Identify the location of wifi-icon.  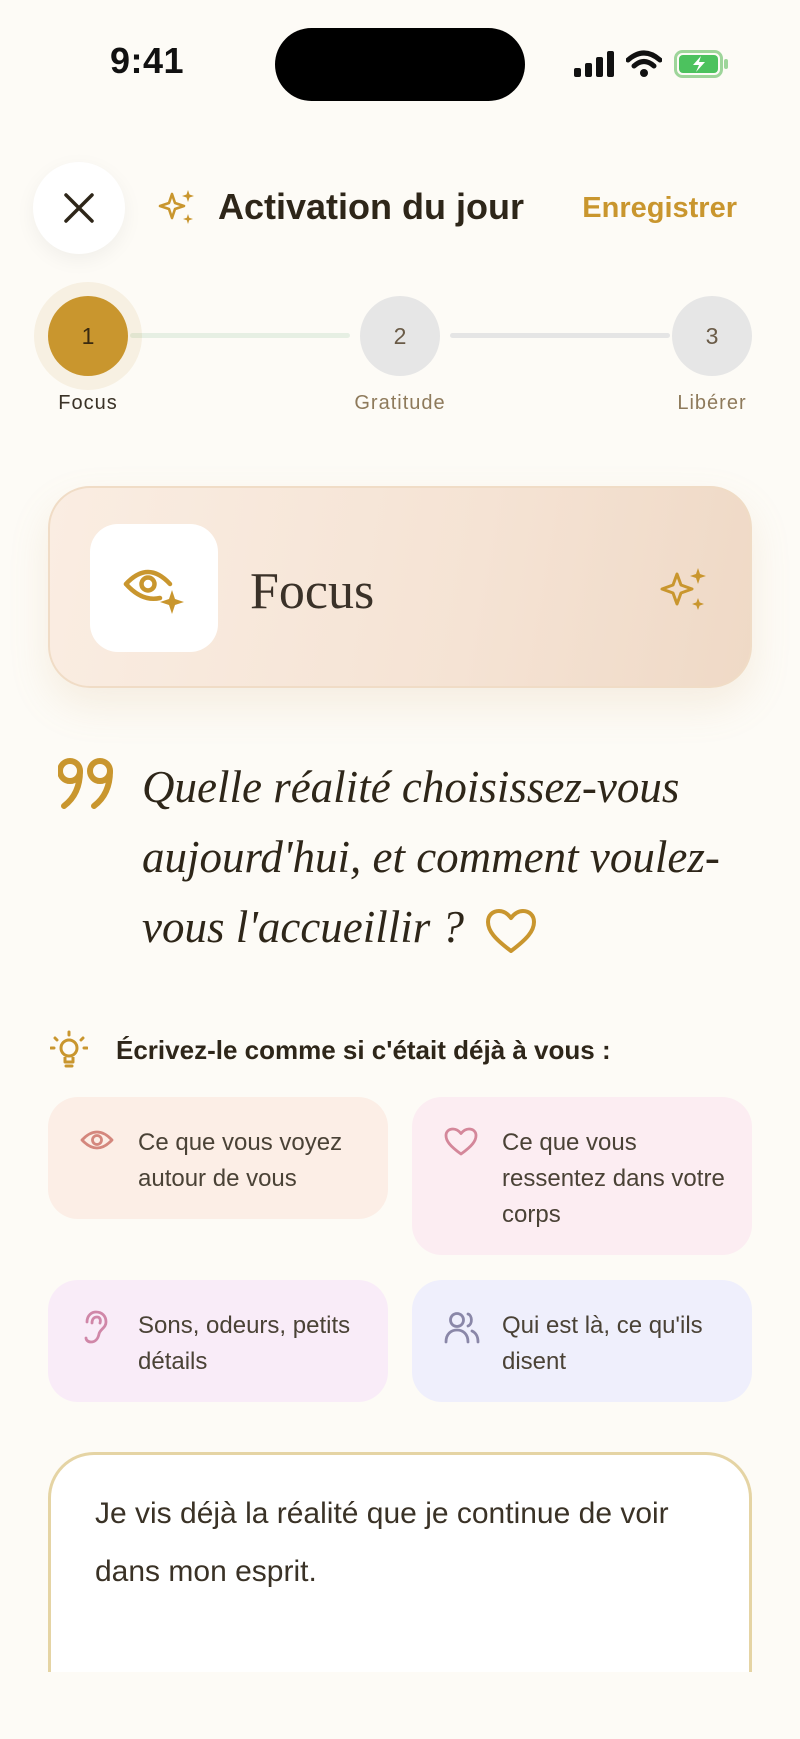
(644, 63).